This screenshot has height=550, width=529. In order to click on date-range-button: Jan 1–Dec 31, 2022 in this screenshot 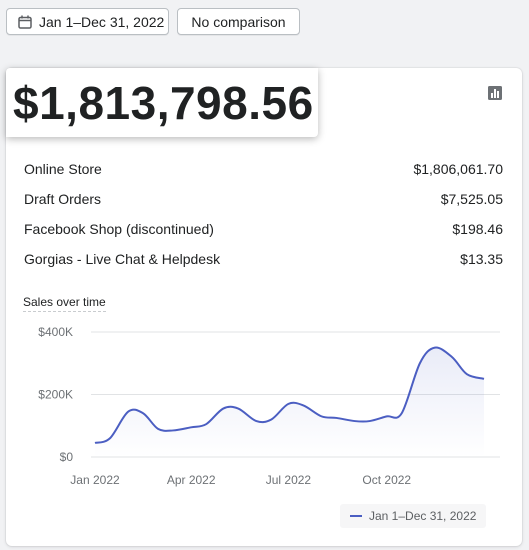, I will do `click(87, 21)`.